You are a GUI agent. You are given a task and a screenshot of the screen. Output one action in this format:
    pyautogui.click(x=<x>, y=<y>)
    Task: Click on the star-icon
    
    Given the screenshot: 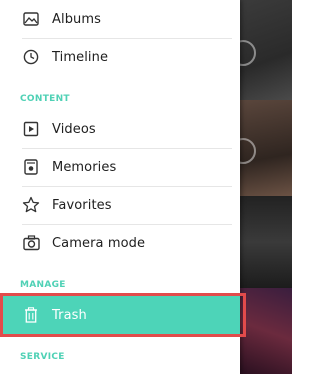 What is the action you would take?
    pyautogui.click(x=31, y=205)
    